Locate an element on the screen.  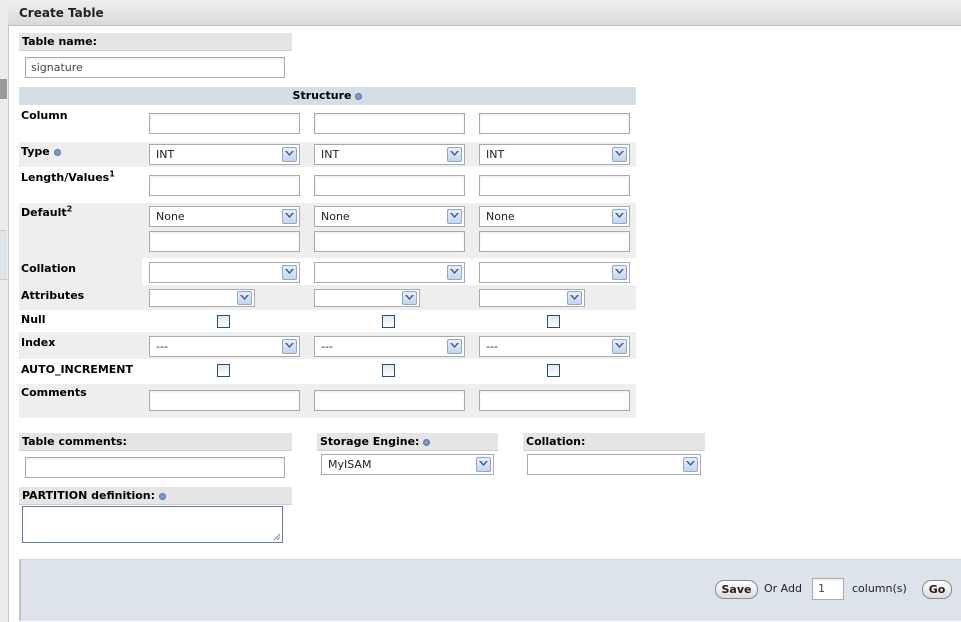
label-length-text: Length/Values is located at coordinates (65, 177).